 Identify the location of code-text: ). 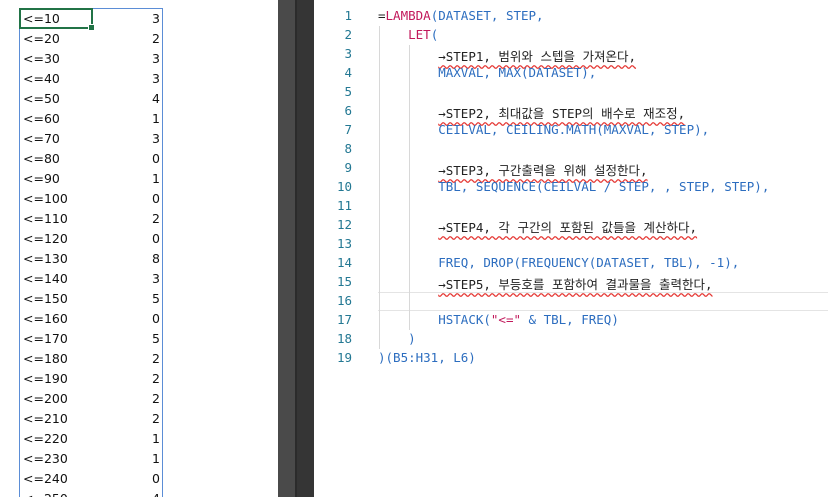
(397, 338).